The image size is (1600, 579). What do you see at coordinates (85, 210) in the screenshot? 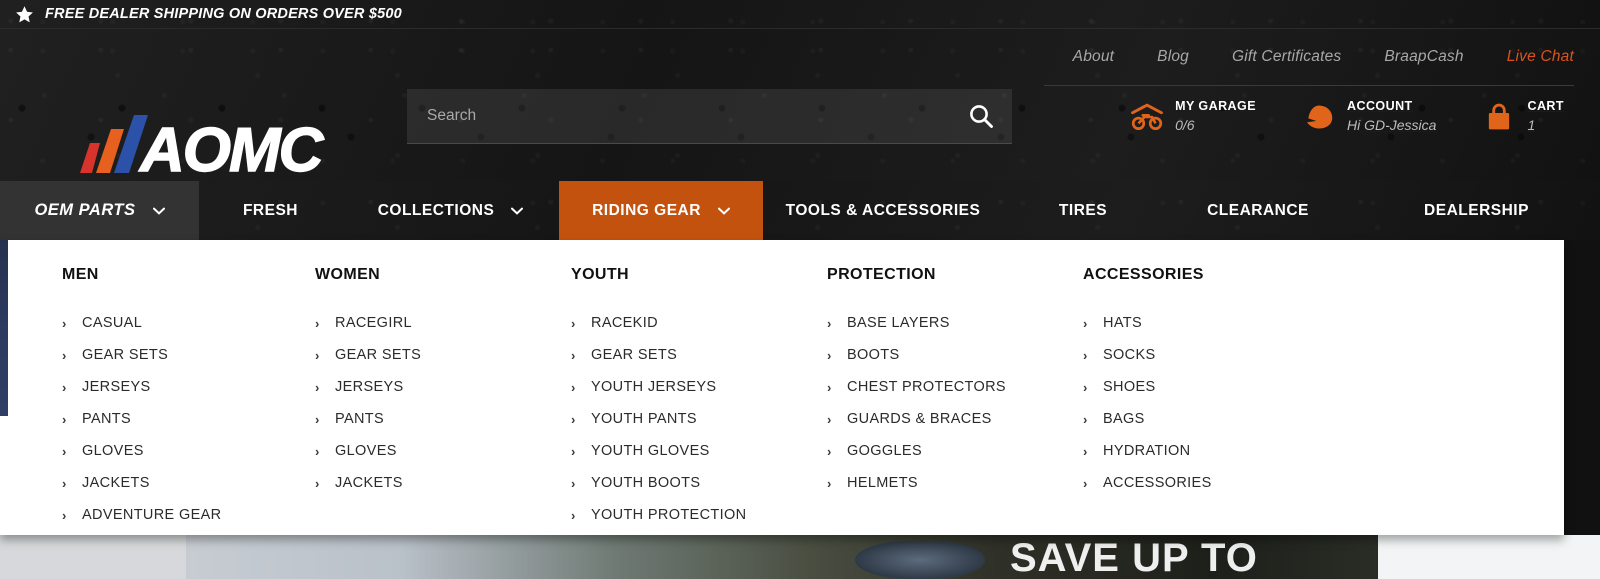
I see `nav-label-oem-parts: OEM PARTS` at bounding box center [85, 210].